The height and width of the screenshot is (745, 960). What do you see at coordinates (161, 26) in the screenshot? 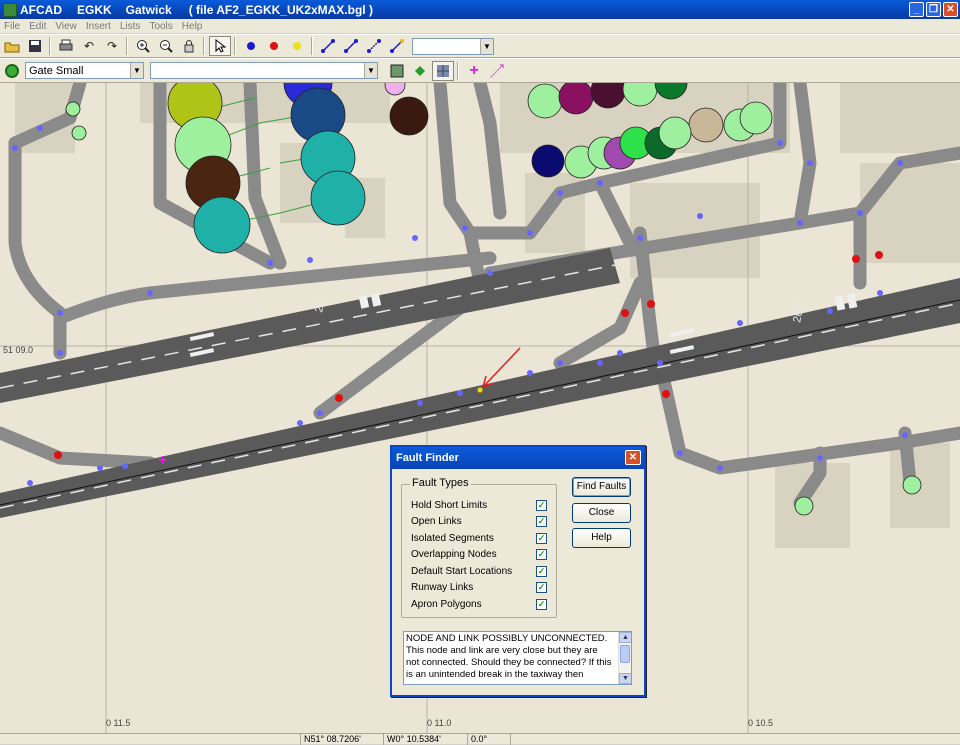
I see `menu-tools: Tools` at bounding box center [161, 26].